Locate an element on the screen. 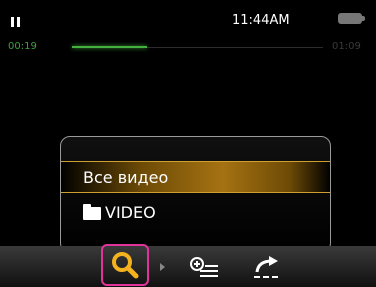 Image resolution: width=376 pixels, height=287 pixels. progress-track is located at coordinates (197, 47).